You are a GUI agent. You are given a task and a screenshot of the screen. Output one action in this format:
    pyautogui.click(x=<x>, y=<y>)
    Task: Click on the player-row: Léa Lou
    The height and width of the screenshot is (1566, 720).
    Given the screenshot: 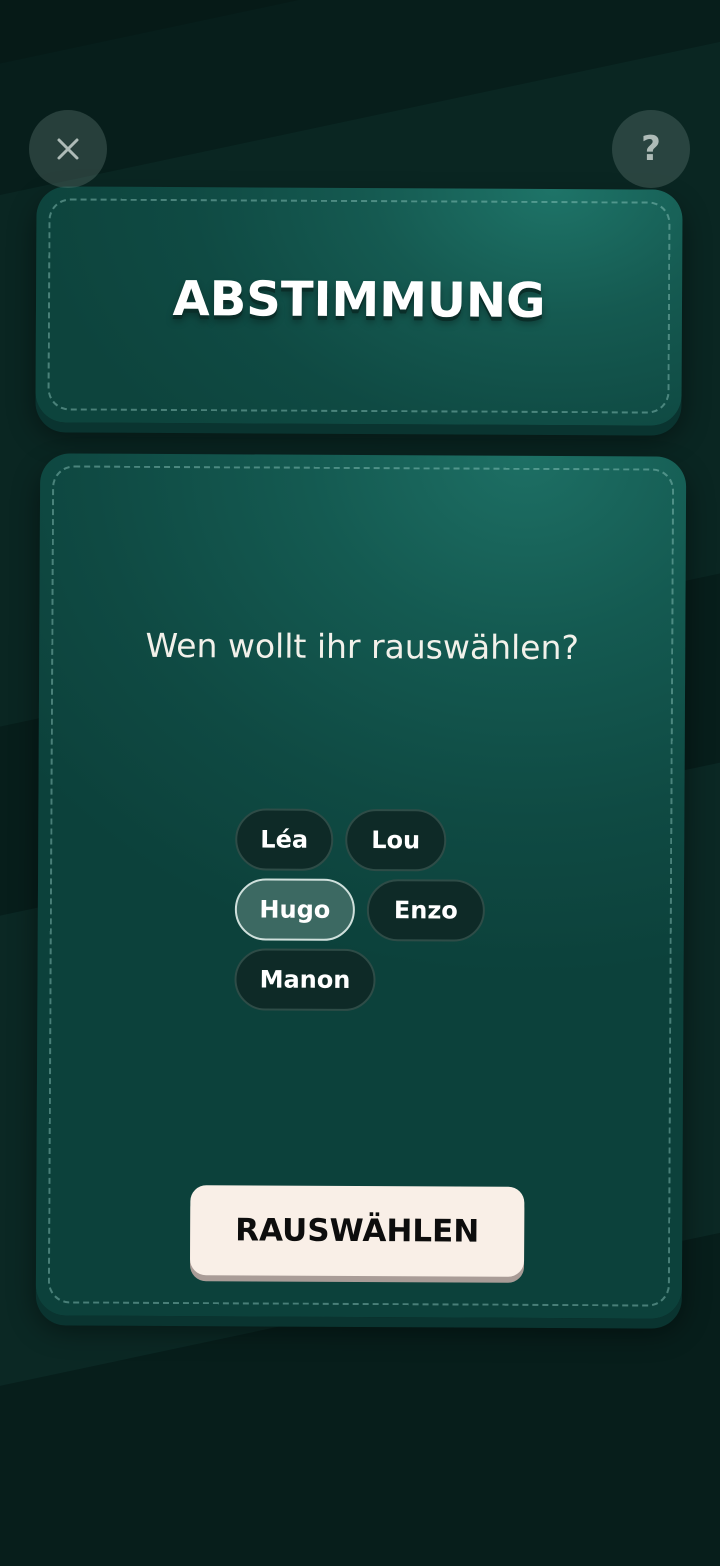 What is the action you would take?
    pyautogui.click(x=380, y=840)
    